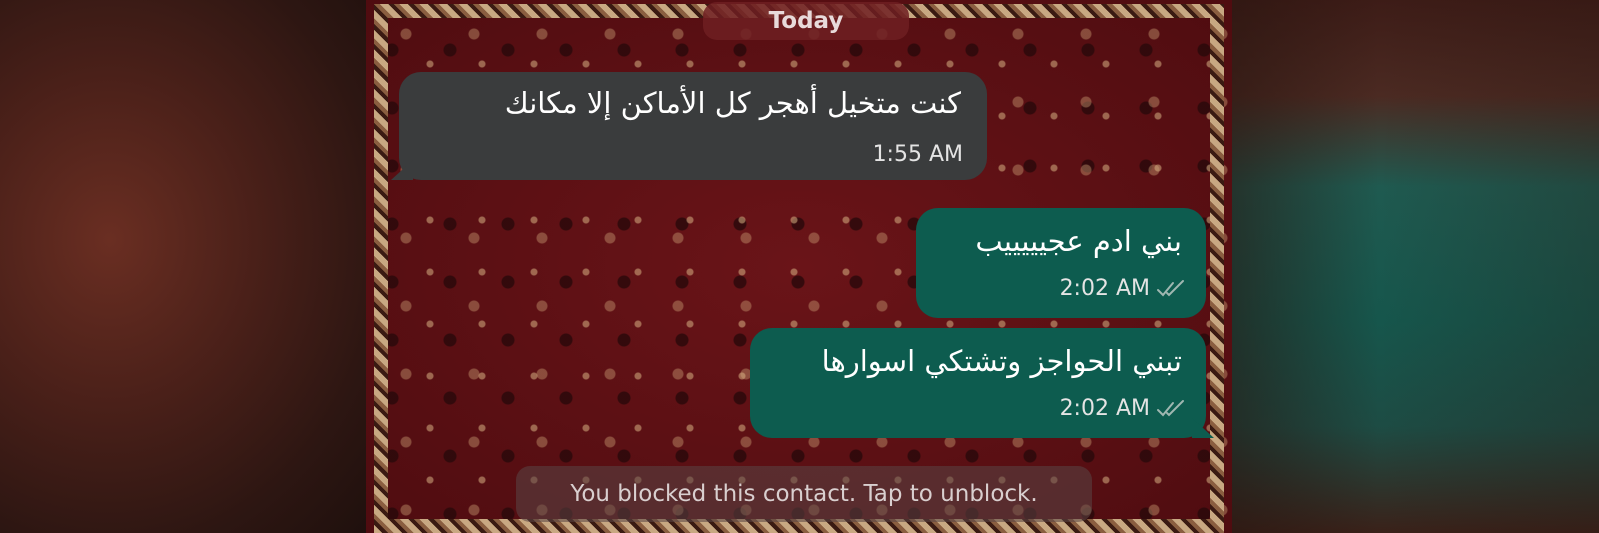 This screenshot has width=1599, height=533. I want to click on message-time-label: 1:55 AM, so click(917, 154).